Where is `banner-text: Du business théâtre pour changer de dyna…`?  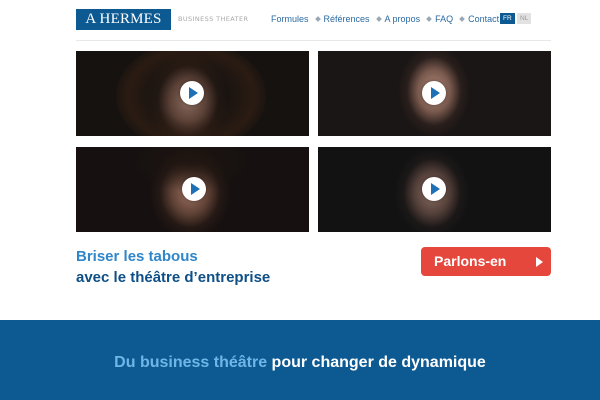
banner-text: Du business théâtre pour changer de dyna… is located at coordinates (300, 363).